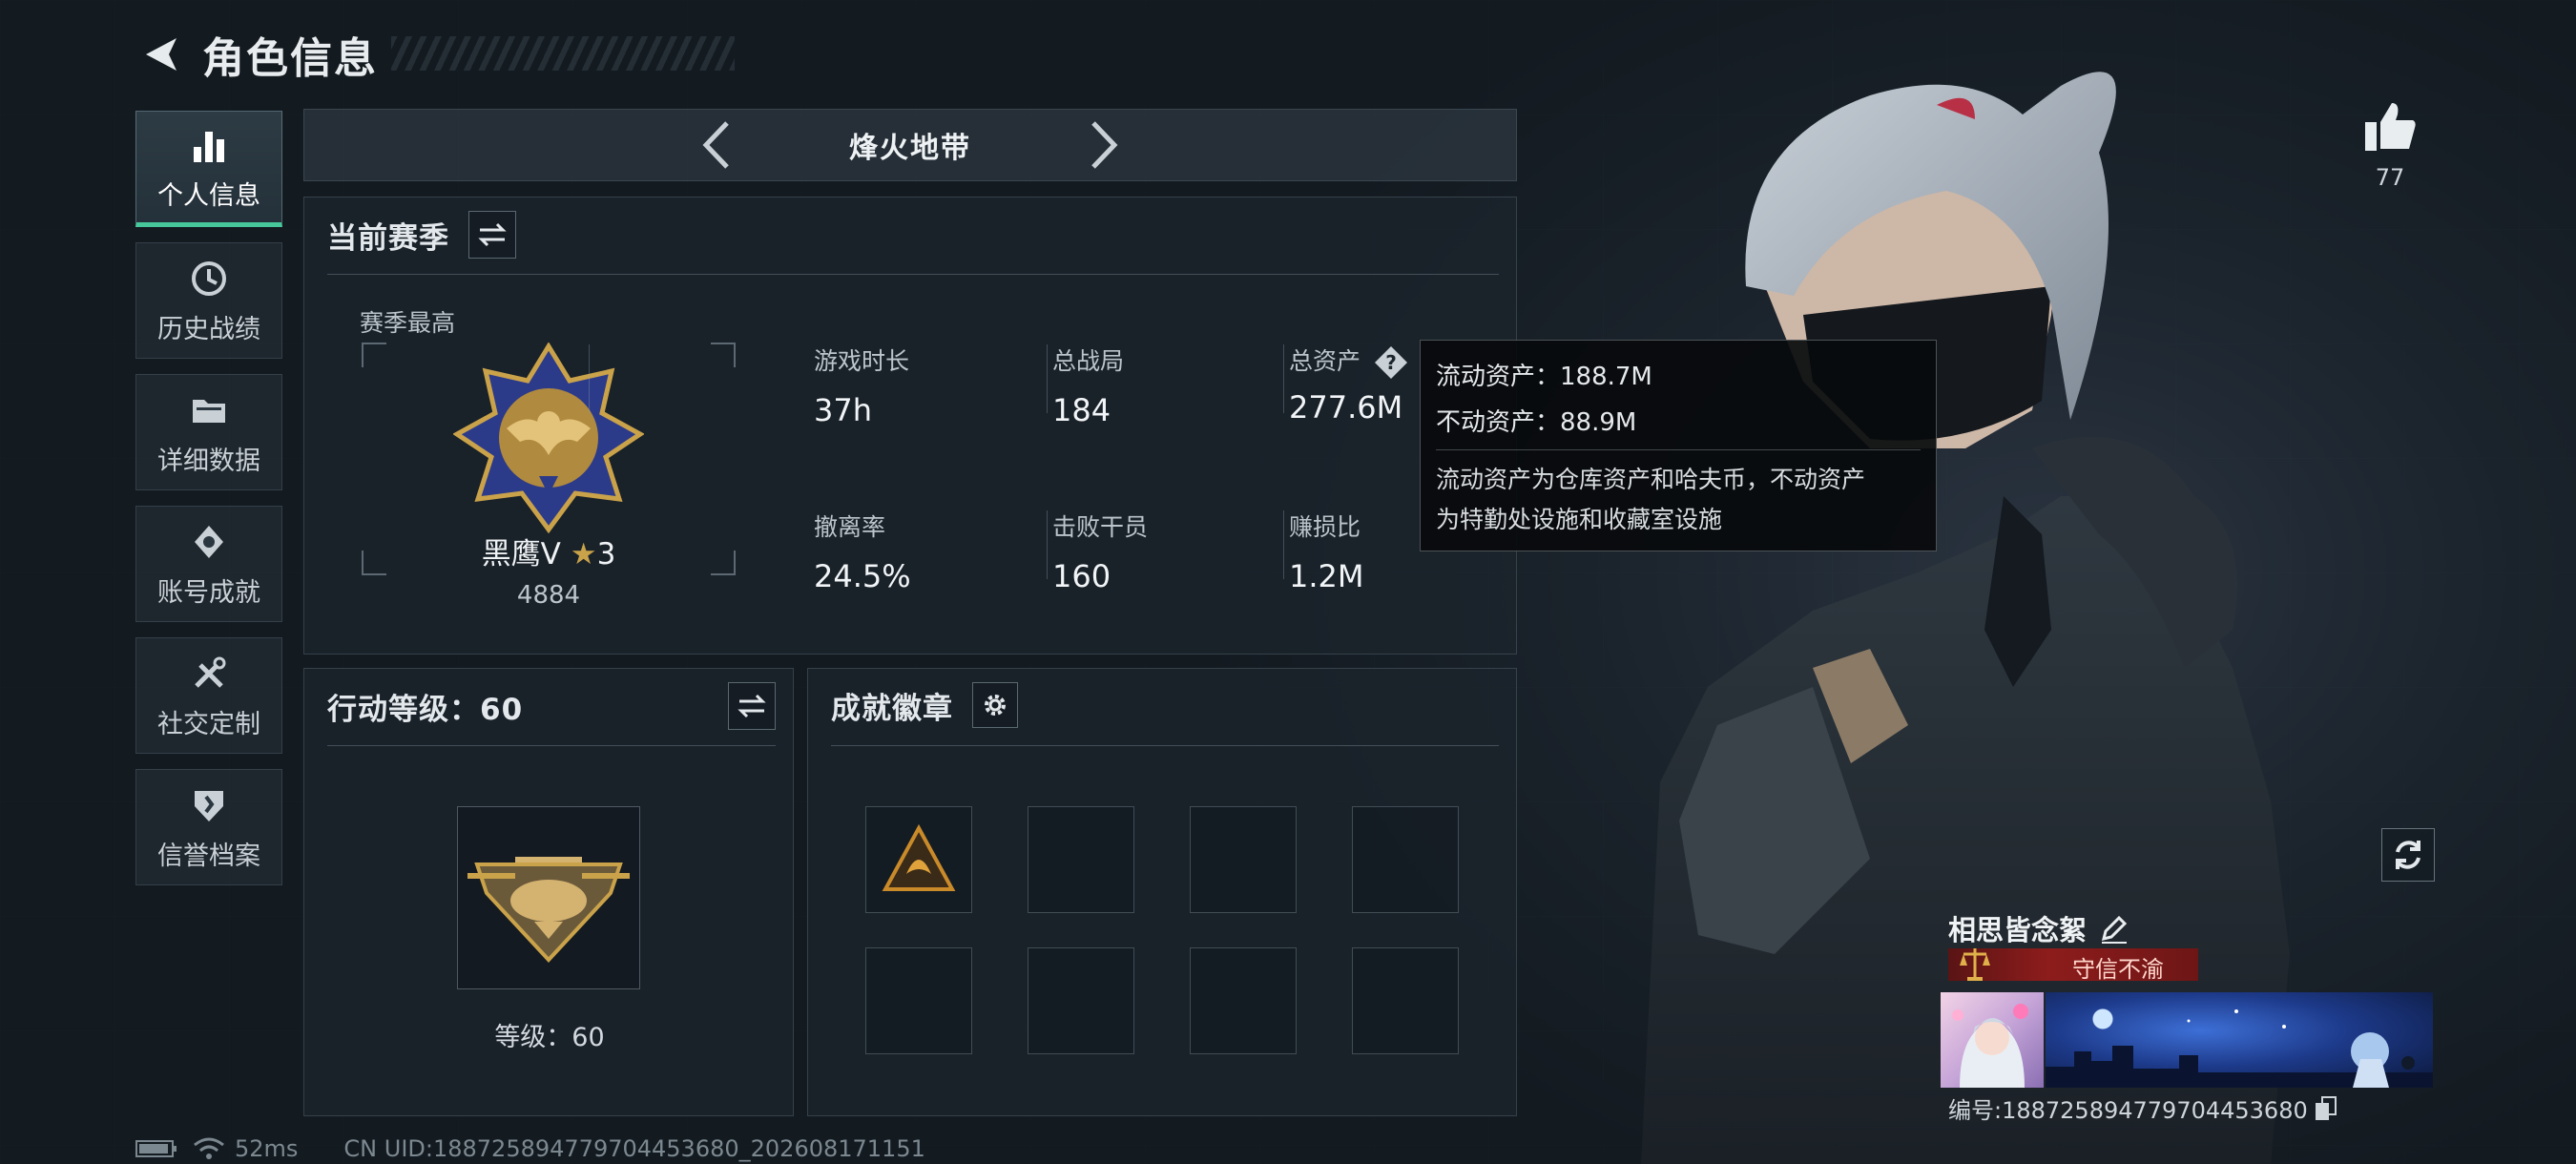 This screenshot has height=1164, width=2576. Describe the element at coordinates (606, 555) in the screenshot. I see `rank-stars: 3` at that location.